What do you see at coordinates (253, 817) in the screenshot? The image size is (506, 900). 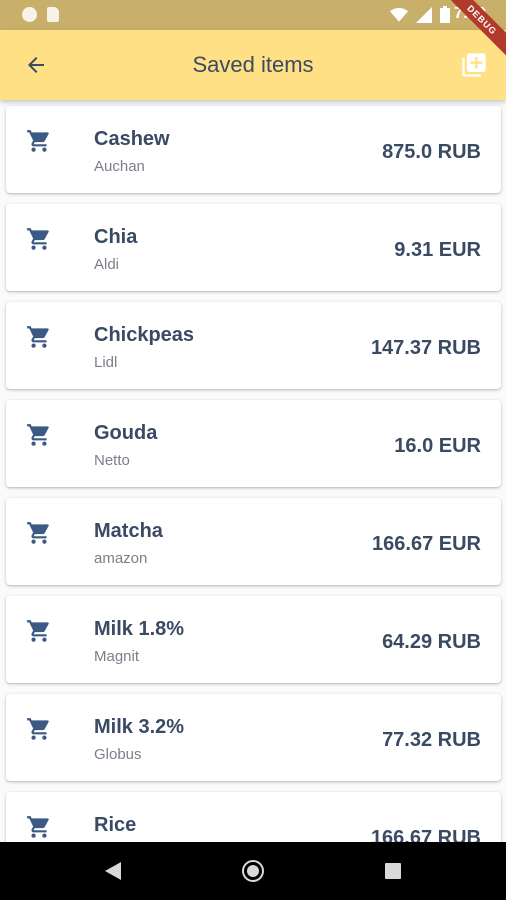 I see `list-item: Rice 166.67 RUB` at bounding box center [253, 817].